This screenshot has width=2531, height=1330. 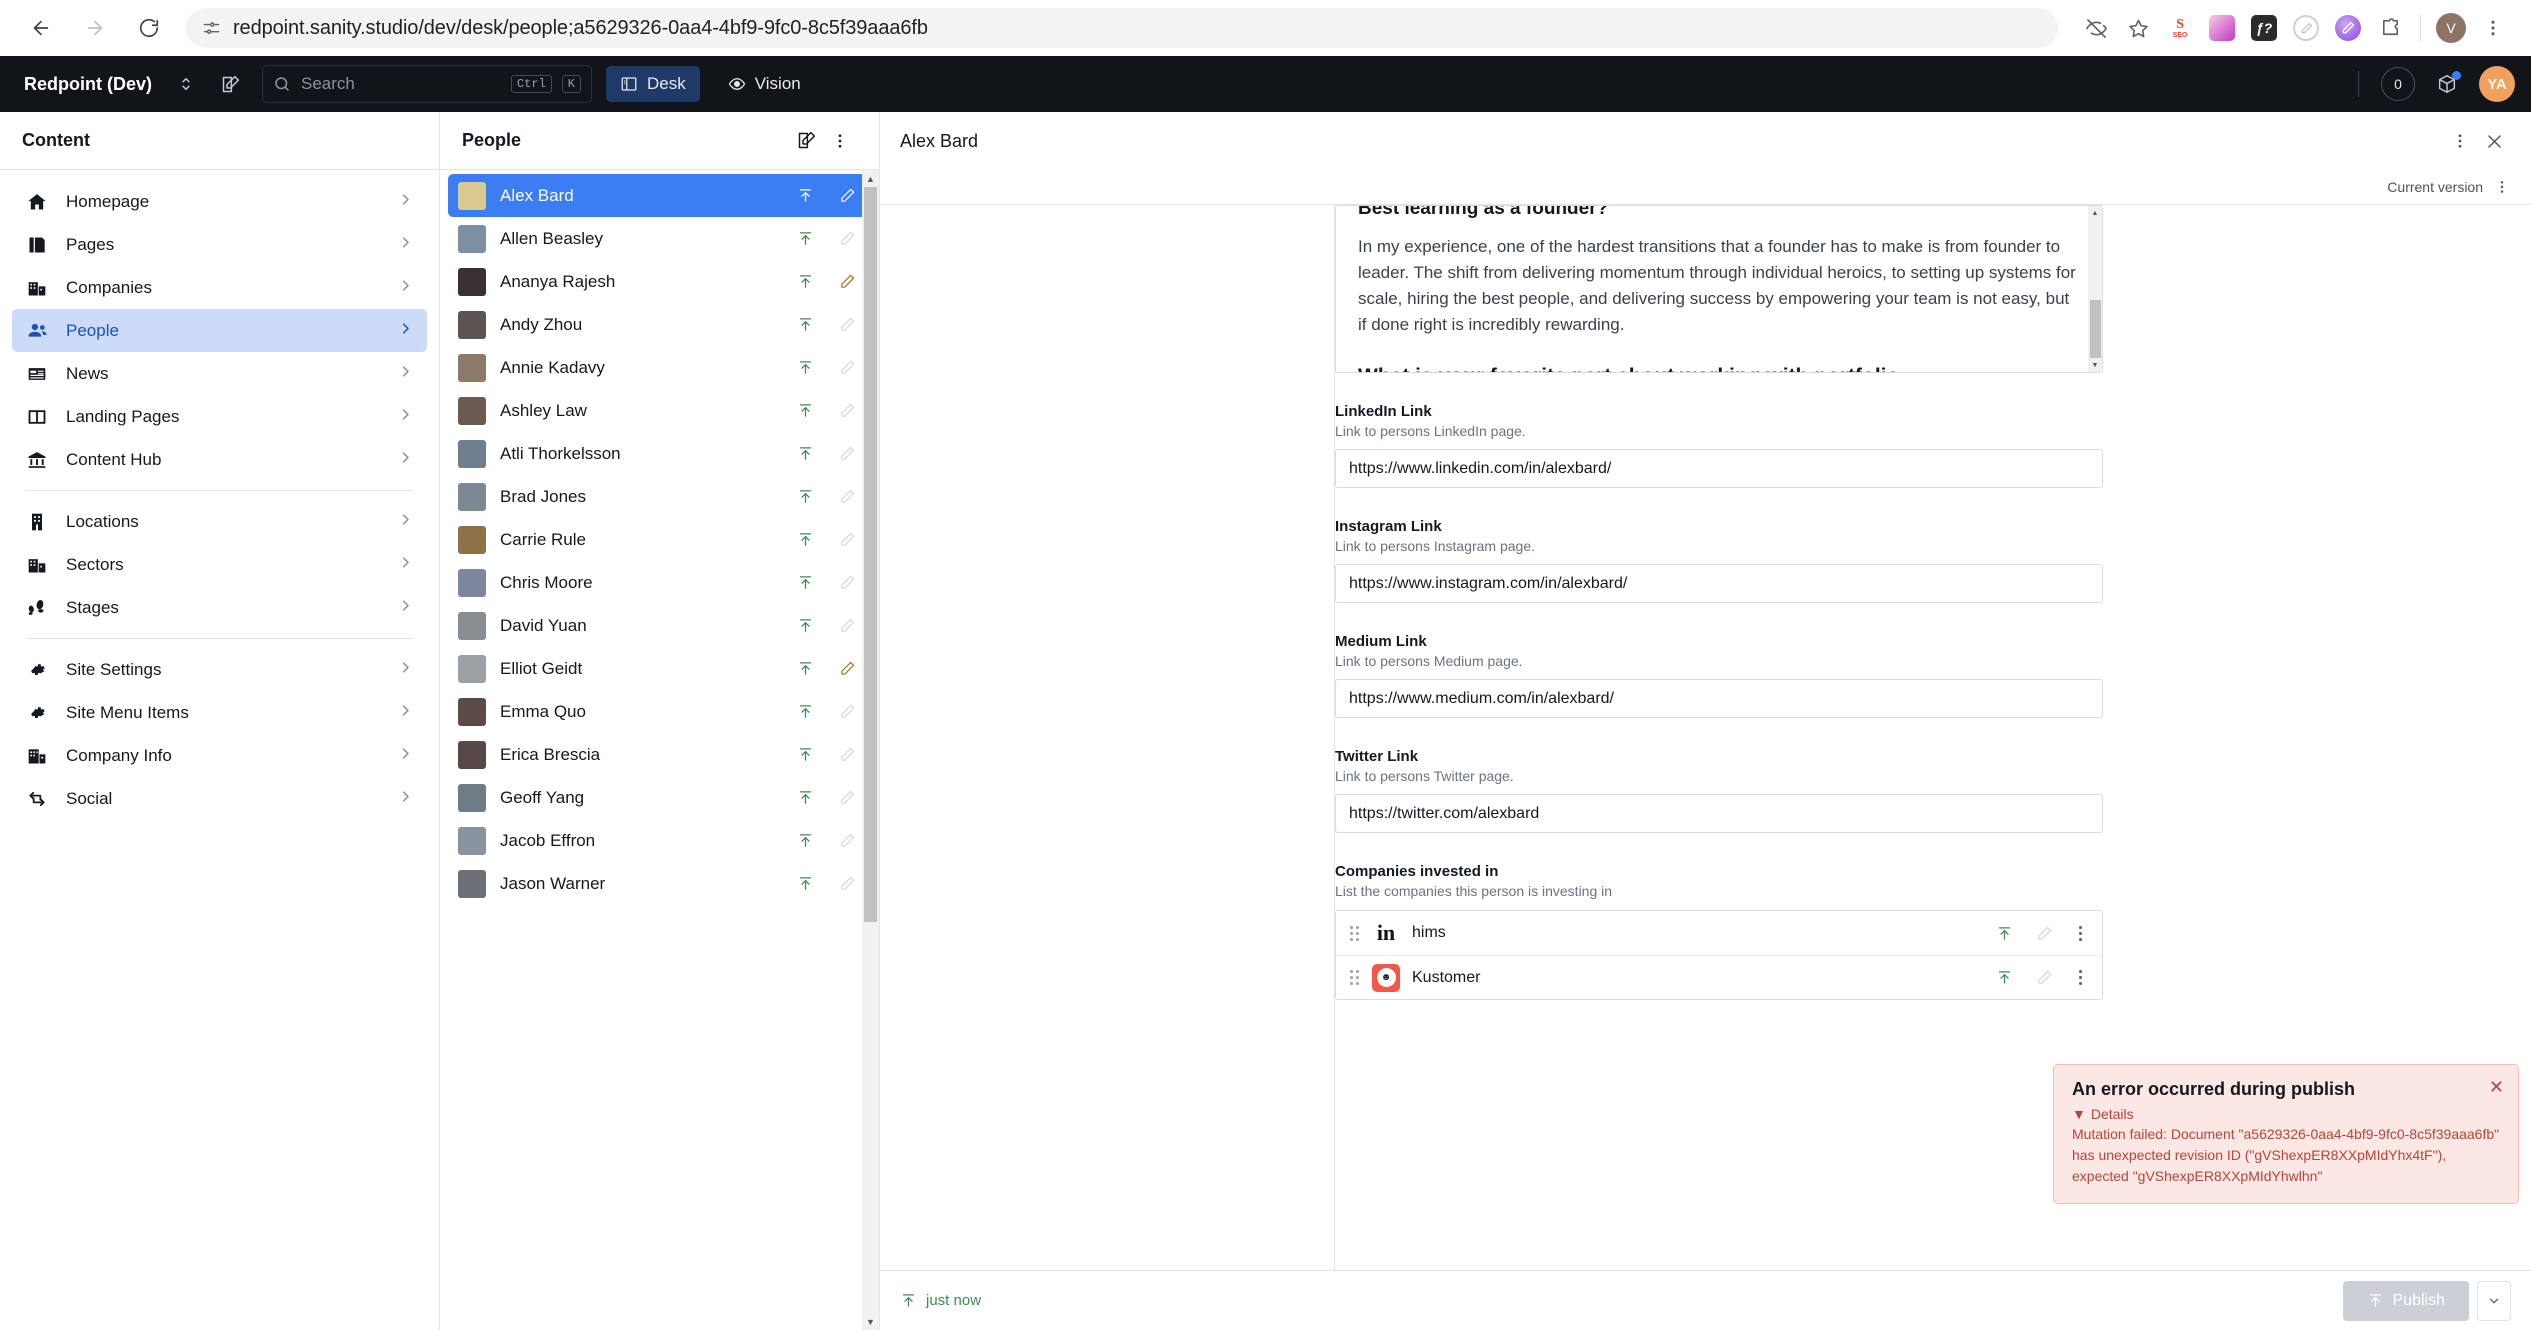 I want to click on published-status-icon, so click(x=805, y=238).